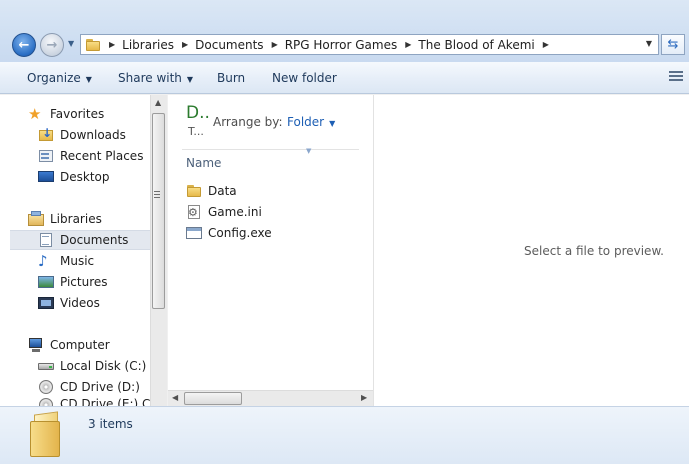 This screenshot has height=464, width=689. What do you see at coordinates (150, 78) in the screenshot?
I see `share-with-label: Share with` at bounding box center [150, 78].